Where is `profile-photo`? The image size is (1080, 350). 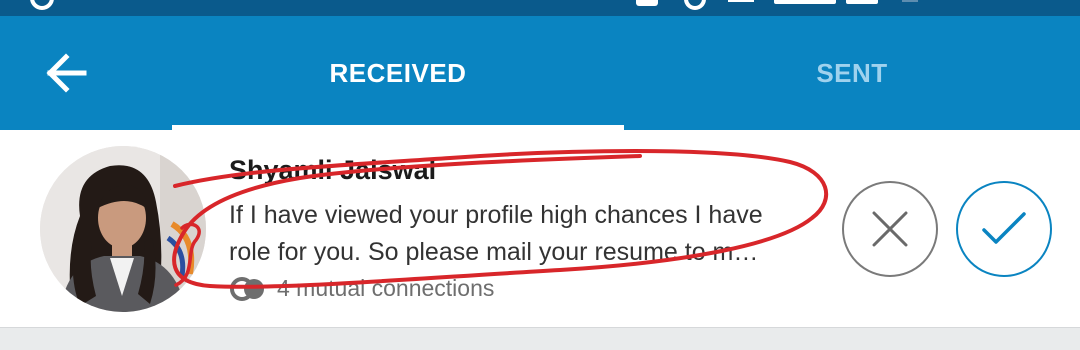 profile-photo is located at coordinates (123, 229).